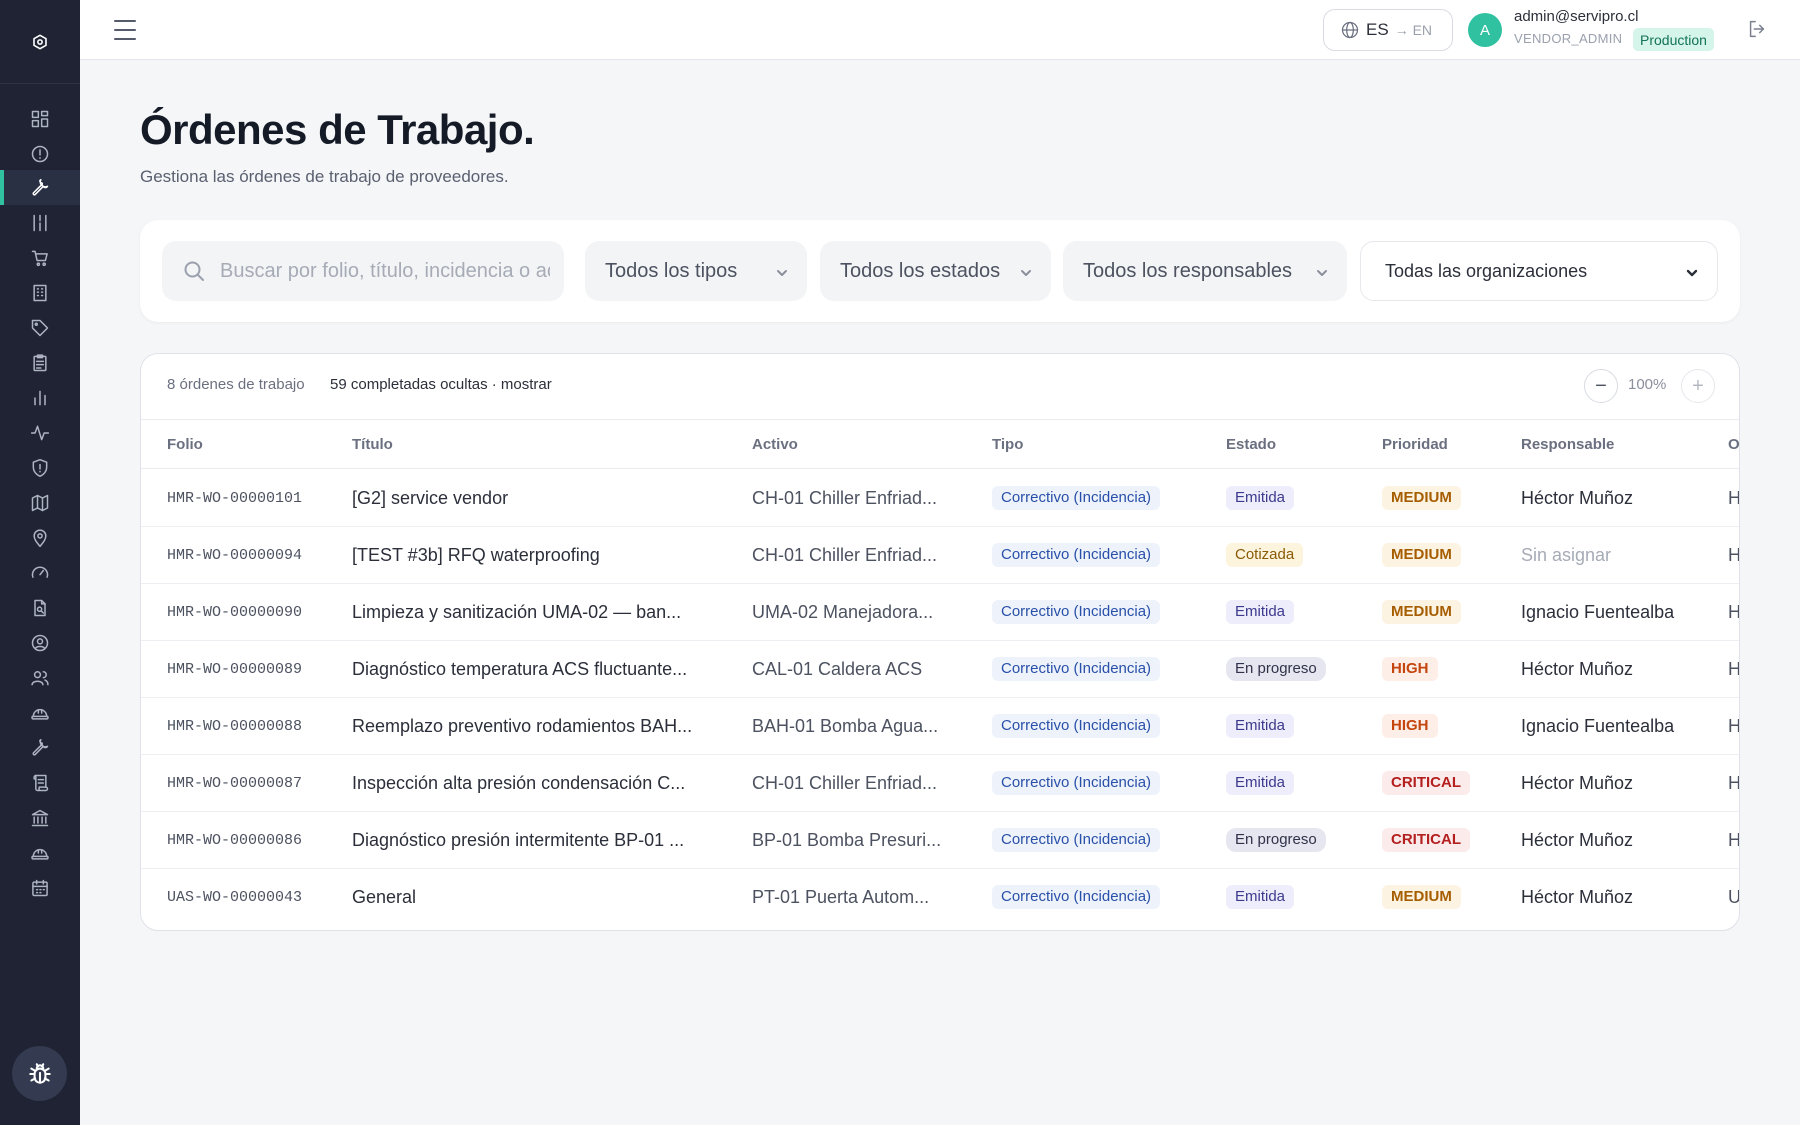 Image resolution: width=1800 pixels, height=1125 pixels. What do you see at coordinates (40, 153) in the screenshot?
I see `sidebar-item-incidents` at bounding box center [40, 153].